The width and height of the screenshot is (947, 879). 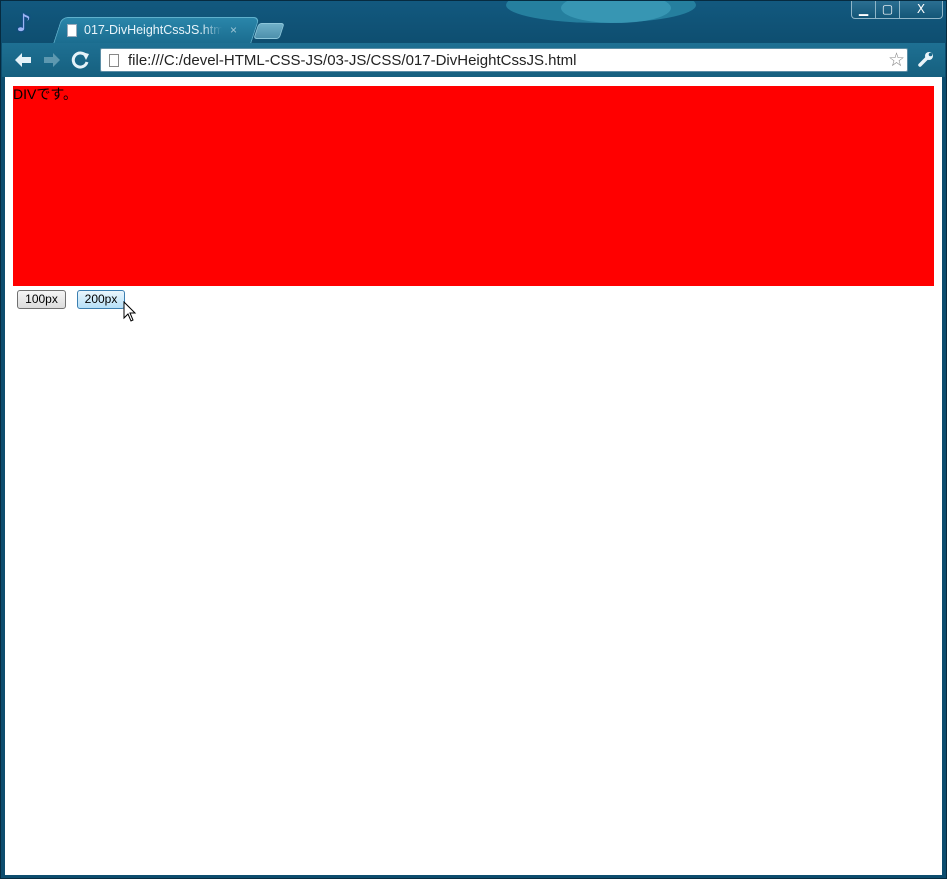 I want to click on tab-active: 017-DivHeightCssJS.html ×, so click(x=155, y=30).